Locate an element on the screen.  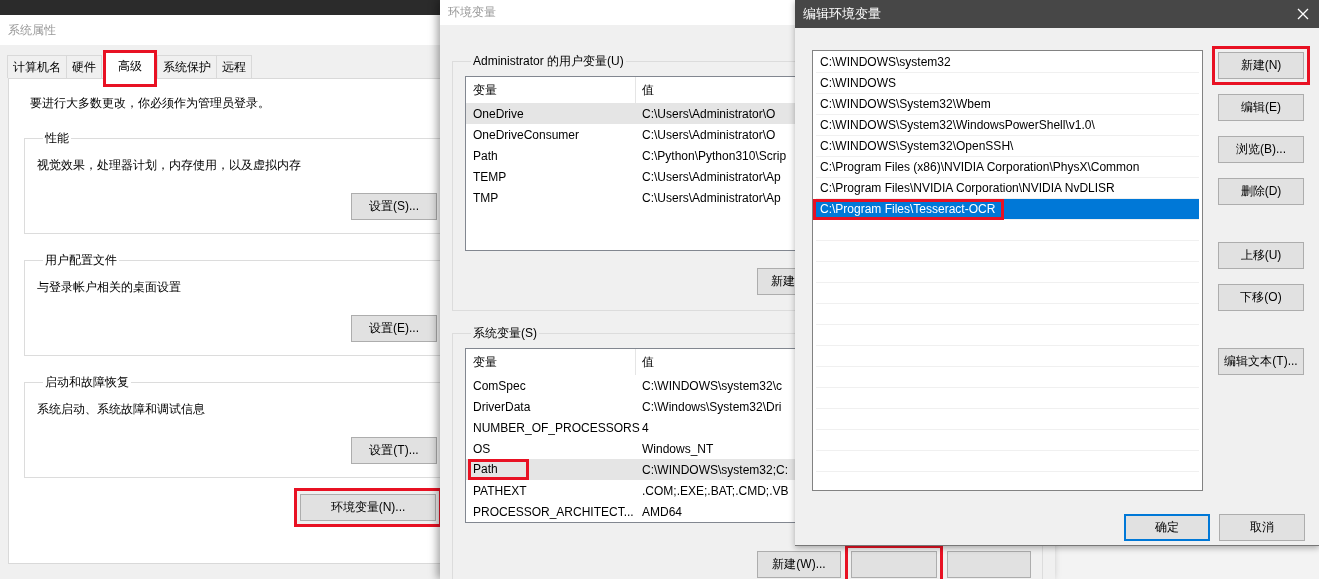
table-row: Path C:\Python\Python310\Scrip is located at coordinates (631, 155).